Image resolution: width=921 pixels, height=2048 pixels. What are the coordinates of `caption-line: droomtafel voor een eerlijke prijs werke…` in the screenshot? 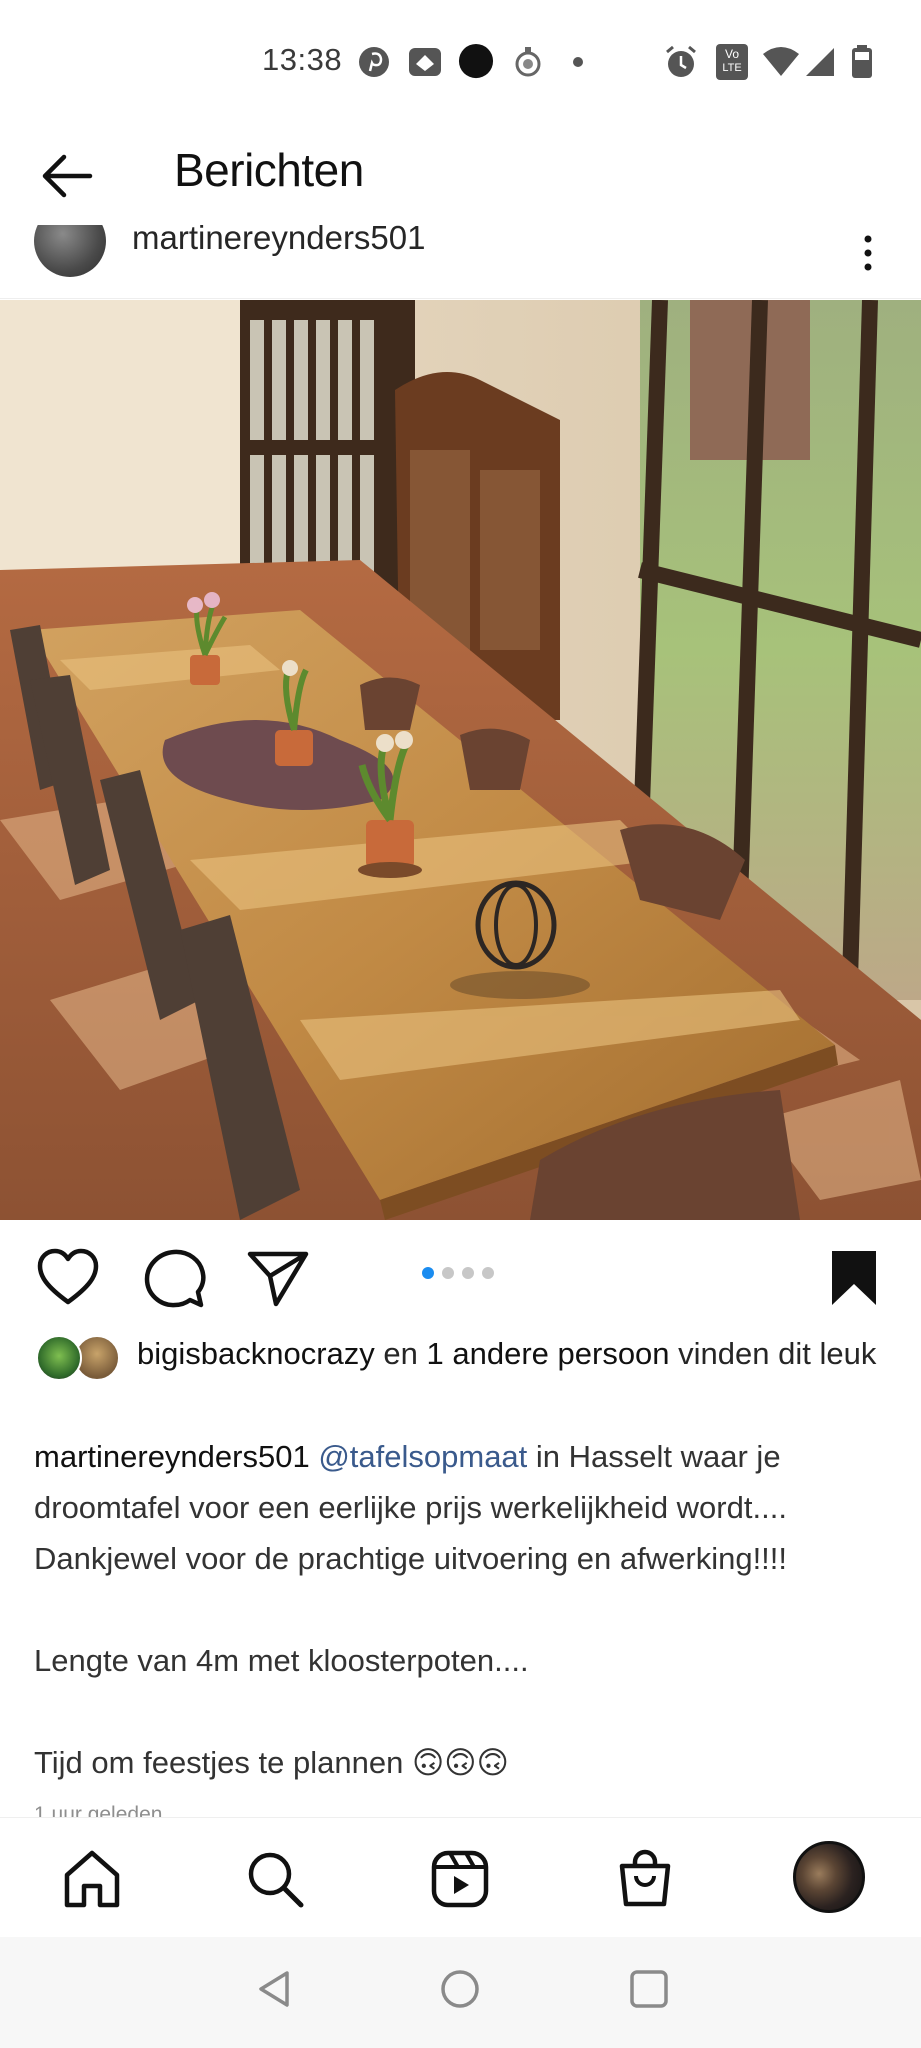 It's located at (410, 1507).